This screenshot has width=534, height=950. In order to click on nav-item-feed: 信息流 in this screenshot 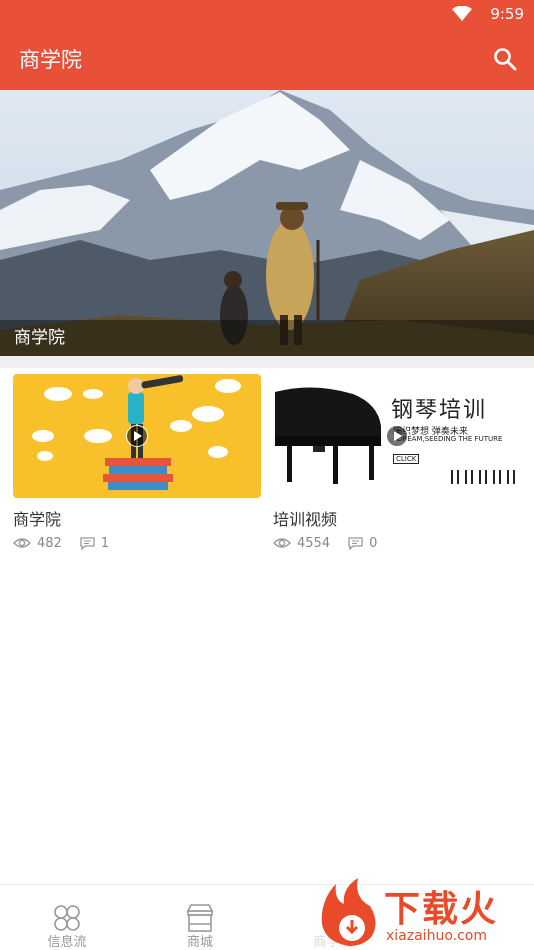, I will do `click(67, 917)`.